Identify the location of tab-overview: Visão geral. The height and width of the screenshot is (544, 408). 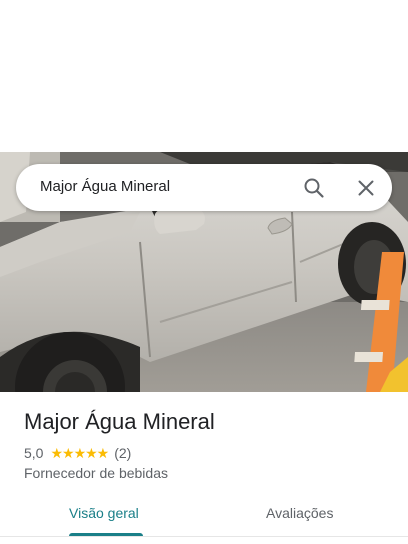
(104, 513).